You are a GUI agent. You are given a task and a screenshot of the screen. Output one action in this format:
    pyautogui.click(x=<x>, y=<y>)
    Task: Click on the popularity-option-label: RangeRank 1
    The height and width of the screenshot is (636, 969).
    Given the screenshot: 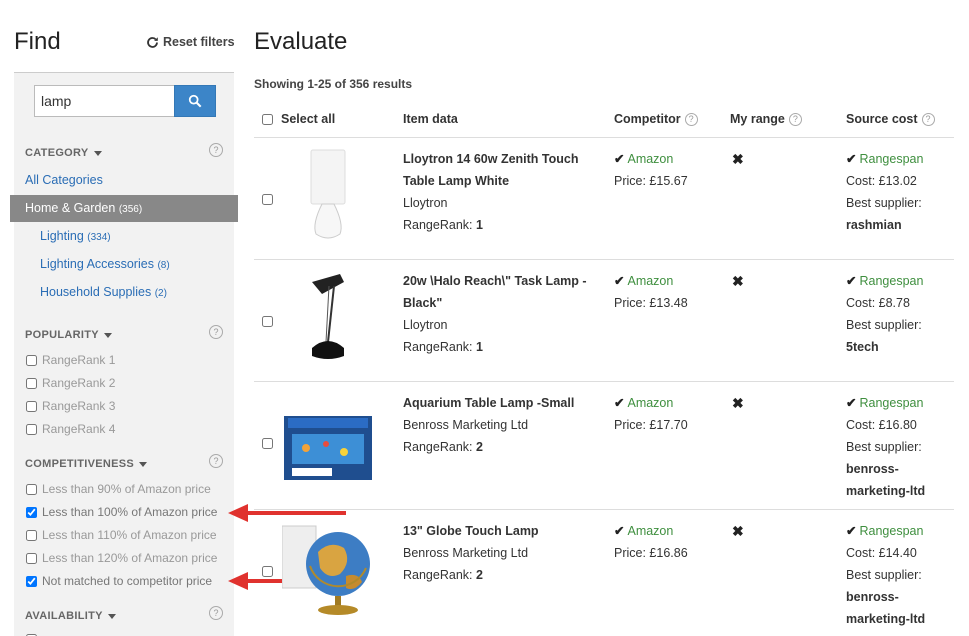 What is the action you would take?
    pyautogui.click(x=79, y=360)
    